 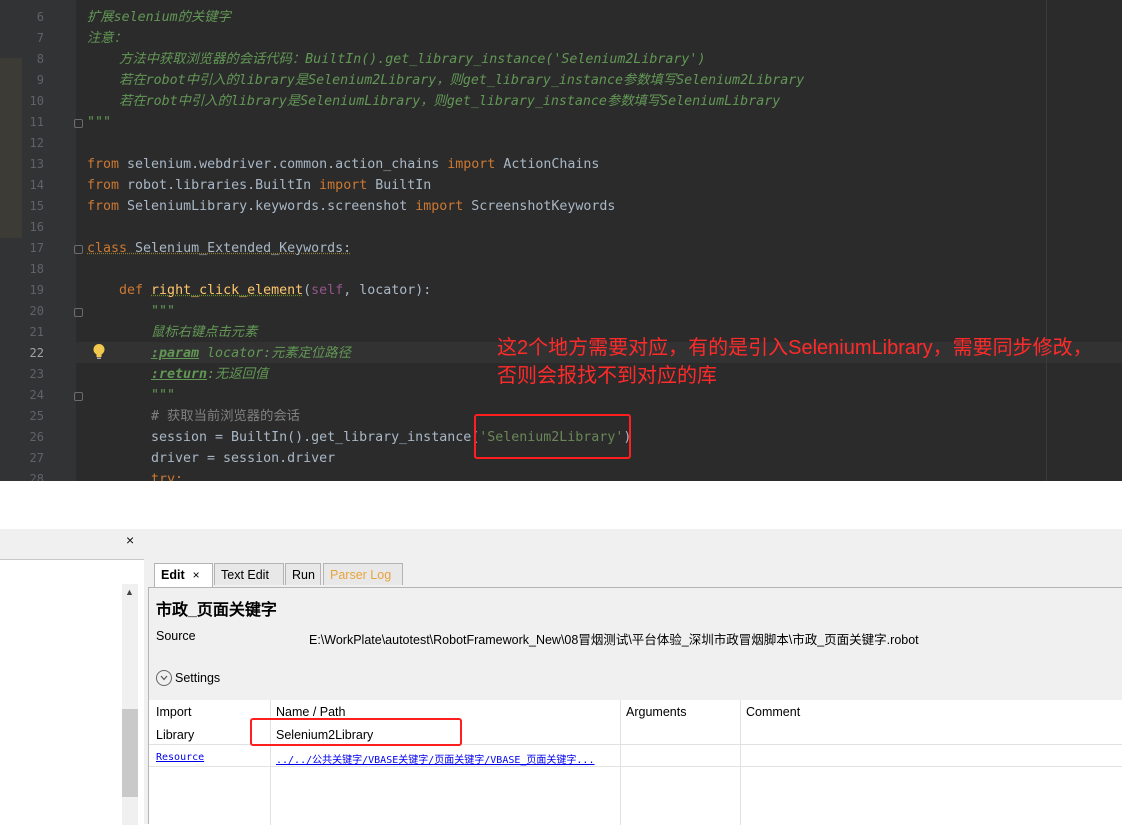 I want to click on class-name: Selenium_Extended_Keywords:, so click(x=239, y=248).